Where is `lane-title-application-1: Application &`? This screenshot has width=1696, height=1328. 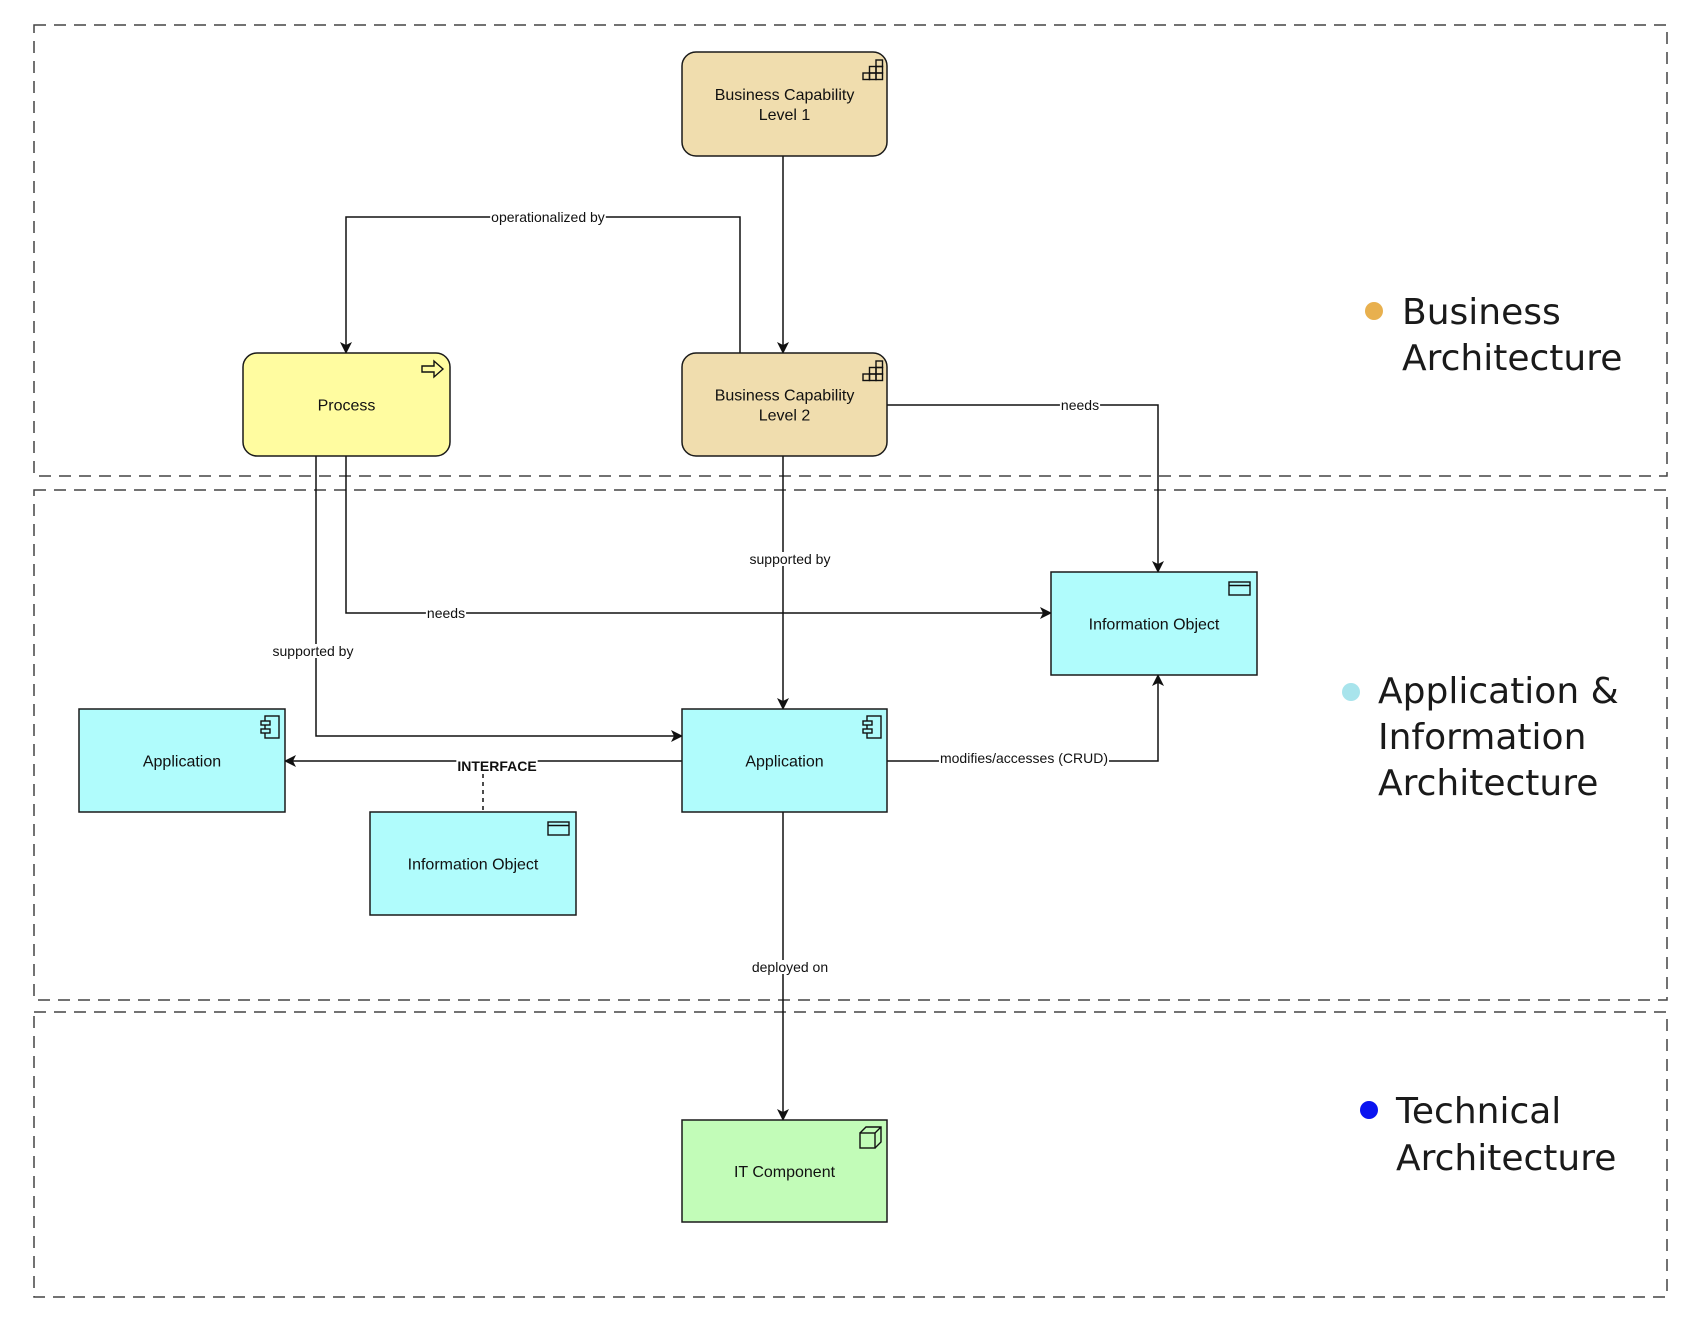
lane-title-application-1: Application & is located at coordinates (1498, 691).